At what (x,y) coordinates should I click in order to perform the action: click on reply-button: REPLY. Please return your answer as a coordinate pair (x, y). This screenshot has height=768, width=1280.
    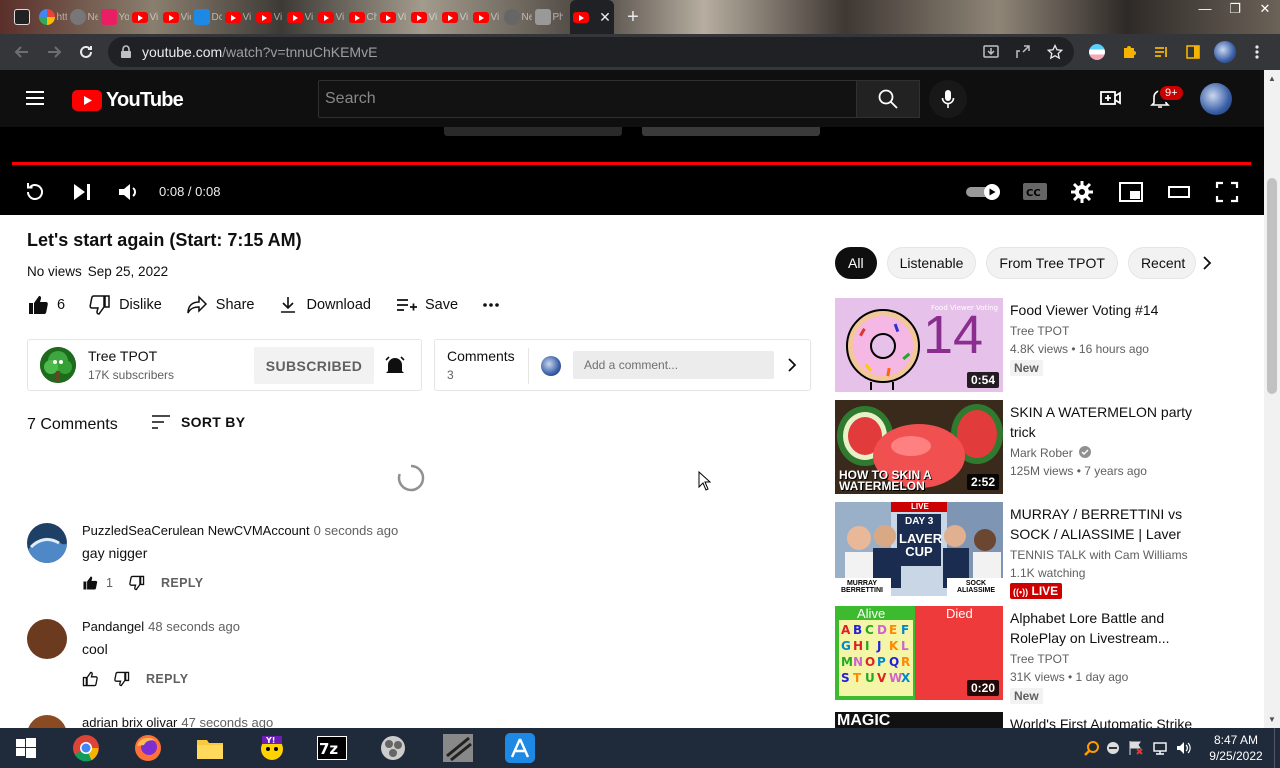
    Looking at the image, I should click on (167, 679).